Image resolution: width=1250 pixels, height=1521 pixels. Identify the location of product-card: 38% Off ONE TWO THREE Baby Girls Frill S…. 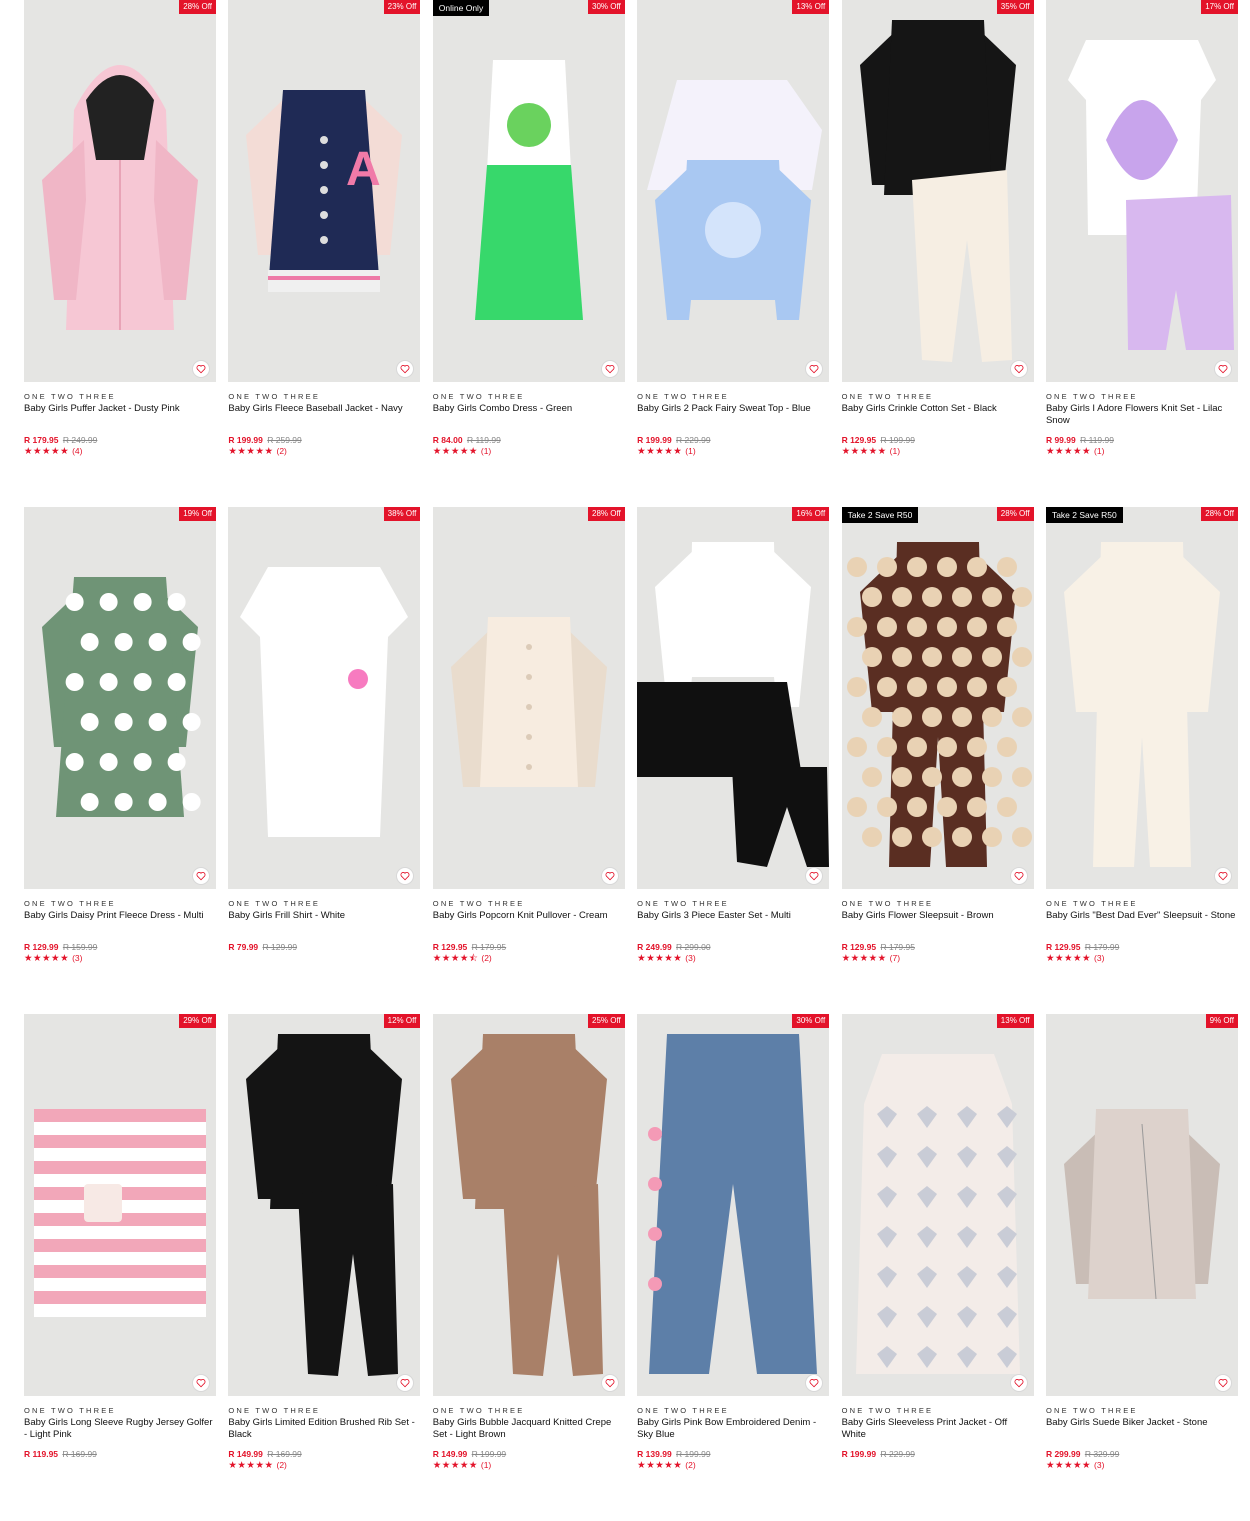
(324, 760).